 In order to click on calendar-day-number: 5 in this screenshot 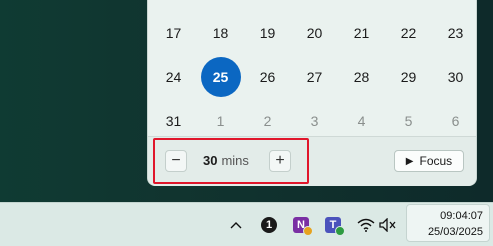, I will do `click(408, 121)`.